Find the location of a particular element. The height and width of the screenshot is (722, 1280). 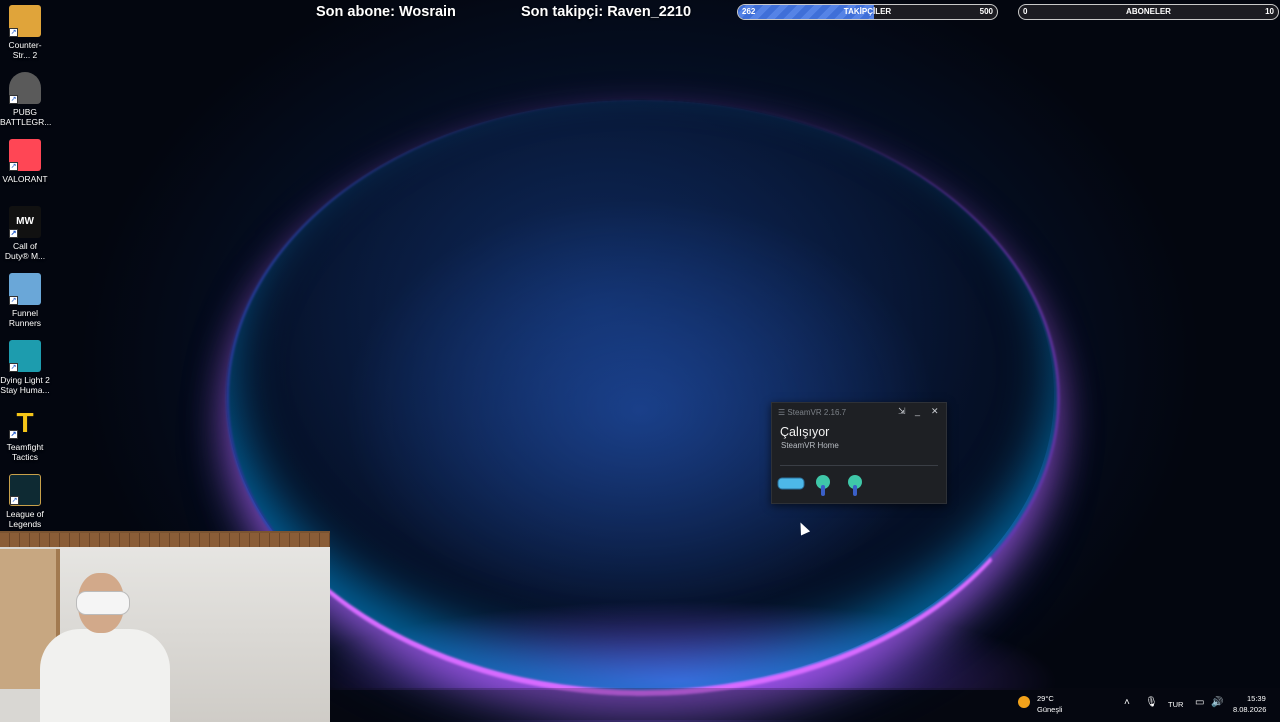

minimize-button: _ is located at coordinates (917, 411).